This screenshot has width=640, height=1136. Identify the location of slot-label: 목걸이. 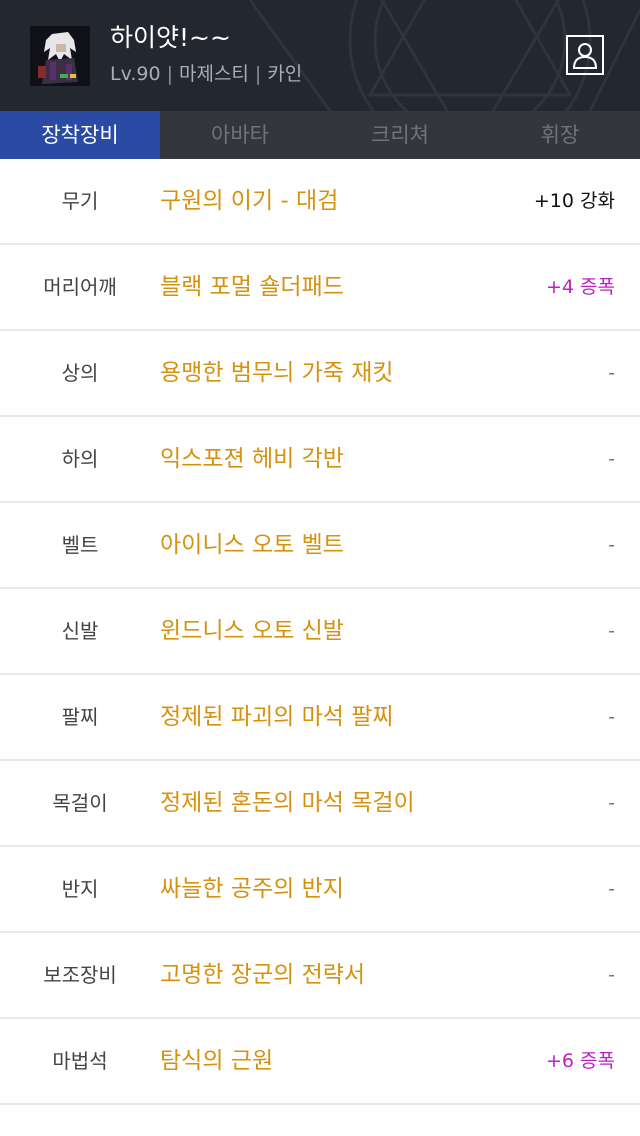
(80, 803).